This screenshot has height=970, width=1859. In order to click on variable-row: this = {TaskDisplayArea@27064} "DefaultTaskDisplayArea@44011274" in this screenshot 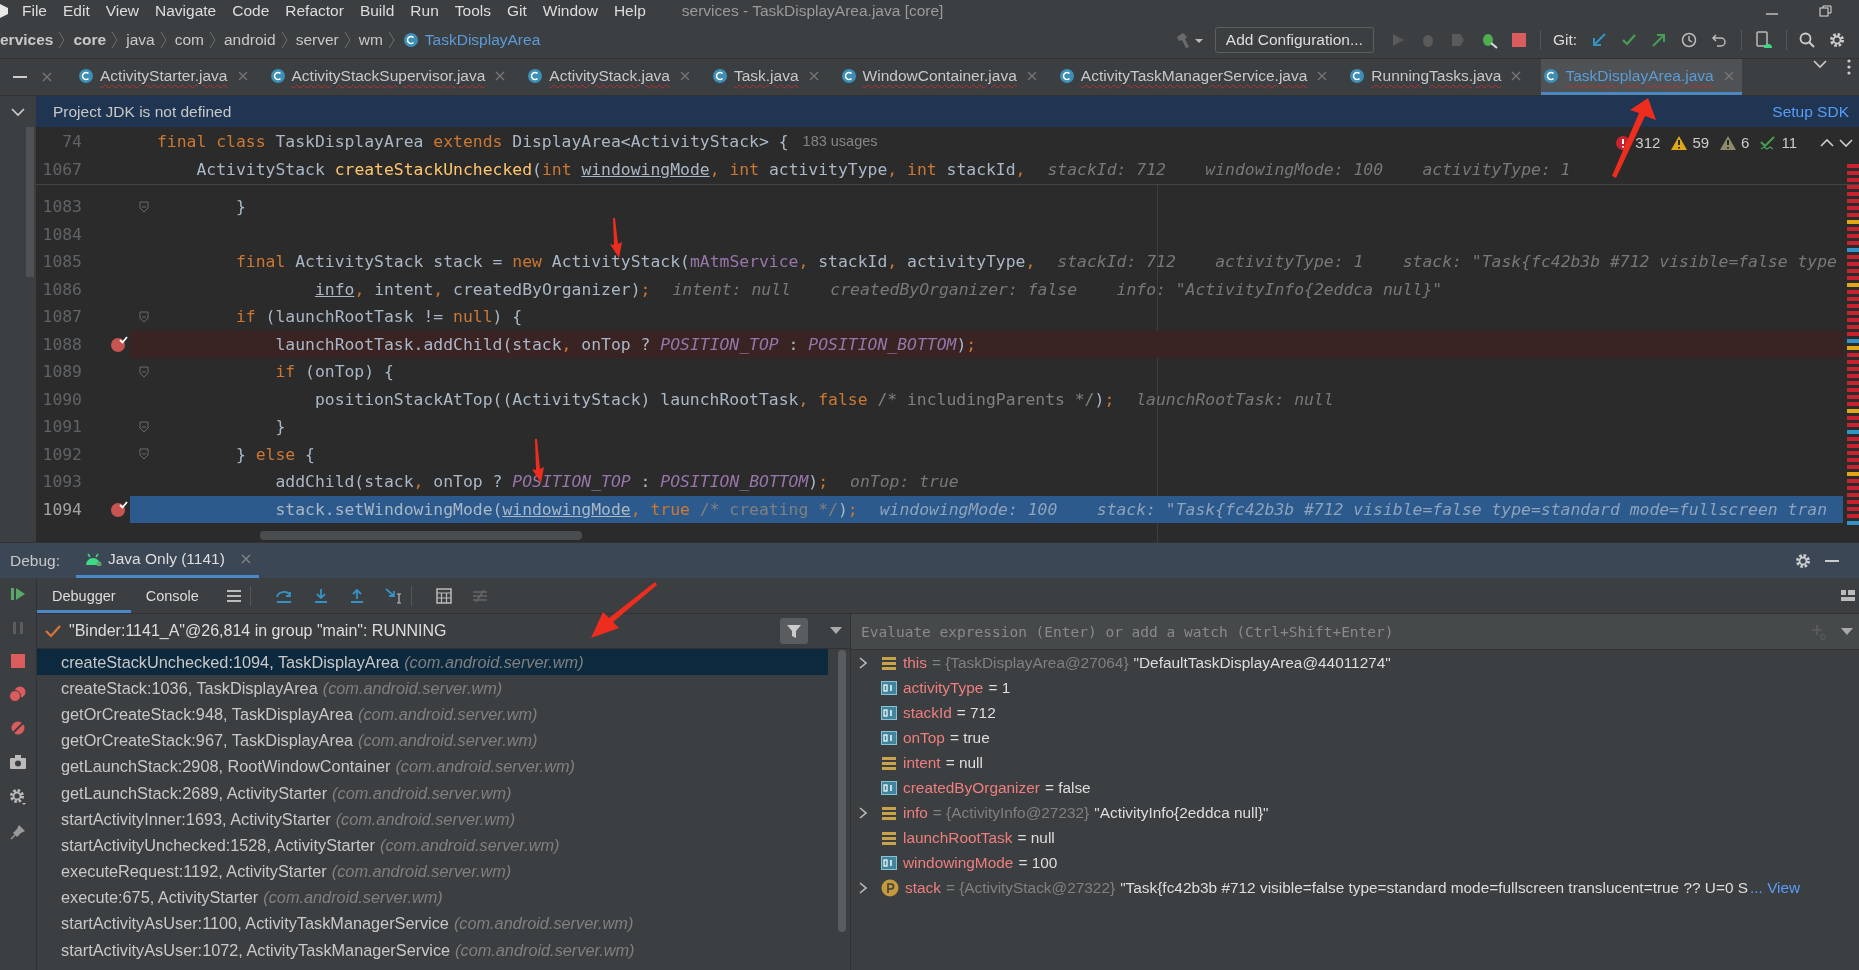, I will do `click(1355, 662)`.